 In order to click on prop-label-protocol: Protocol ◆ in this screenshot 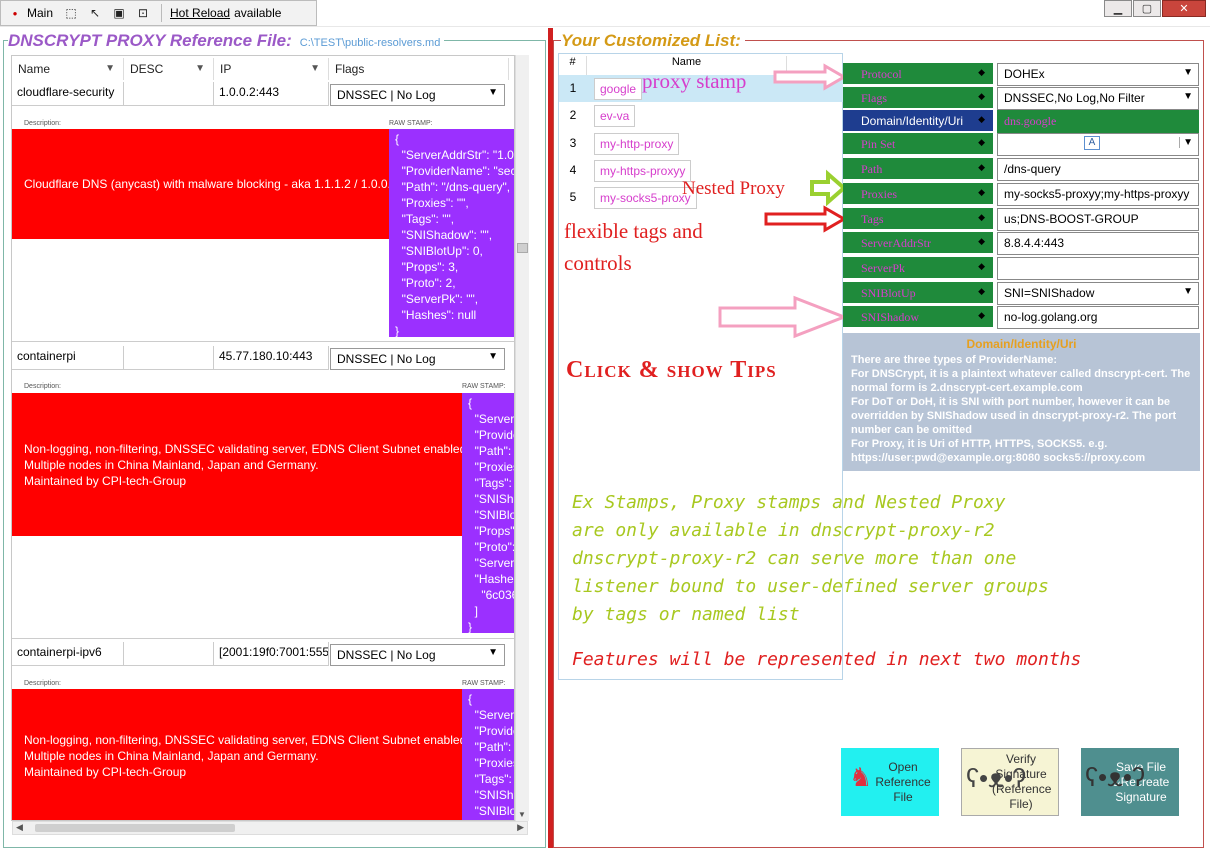, I will do `click(918, 74)`.